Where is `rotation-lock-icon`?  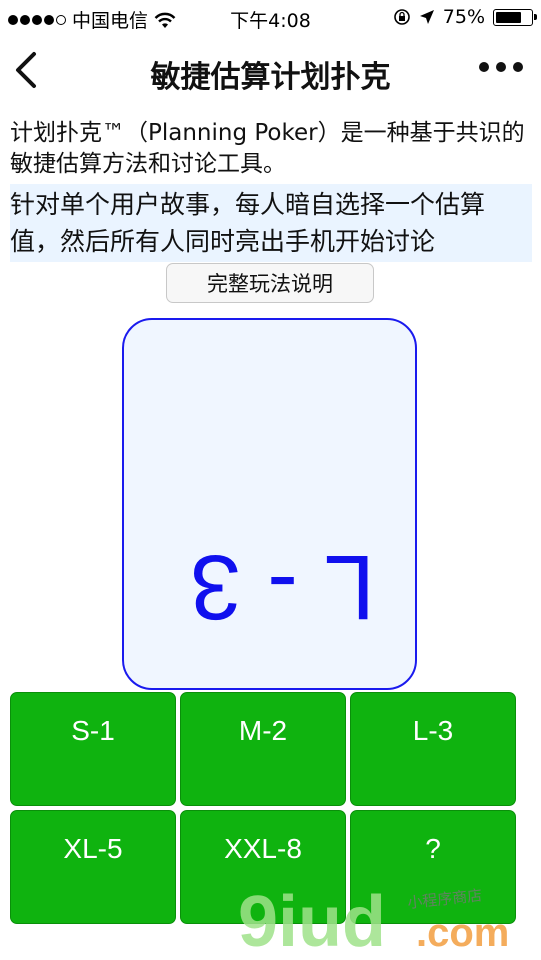
rotation-lock-icon is located at coordinates (401, 17).